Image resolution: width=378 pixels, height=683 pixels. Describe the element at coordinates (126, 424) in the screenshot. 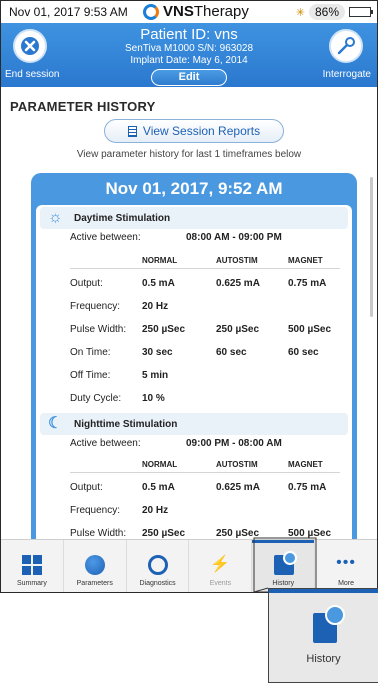

I see `nighttime-label: Nighttime Stimulation` at that location.